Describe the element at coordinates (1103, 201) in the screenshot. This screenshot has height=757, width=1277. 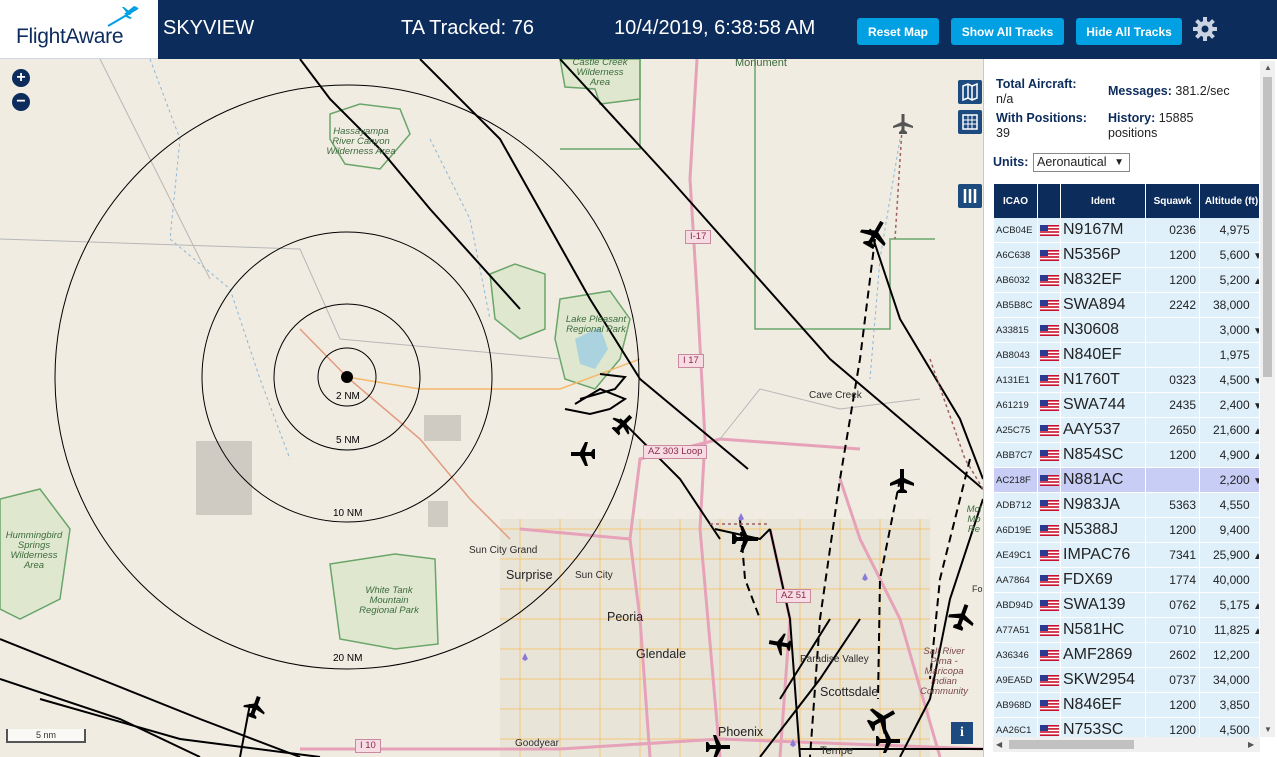
I see `column-header-ident: Ident` at that location.